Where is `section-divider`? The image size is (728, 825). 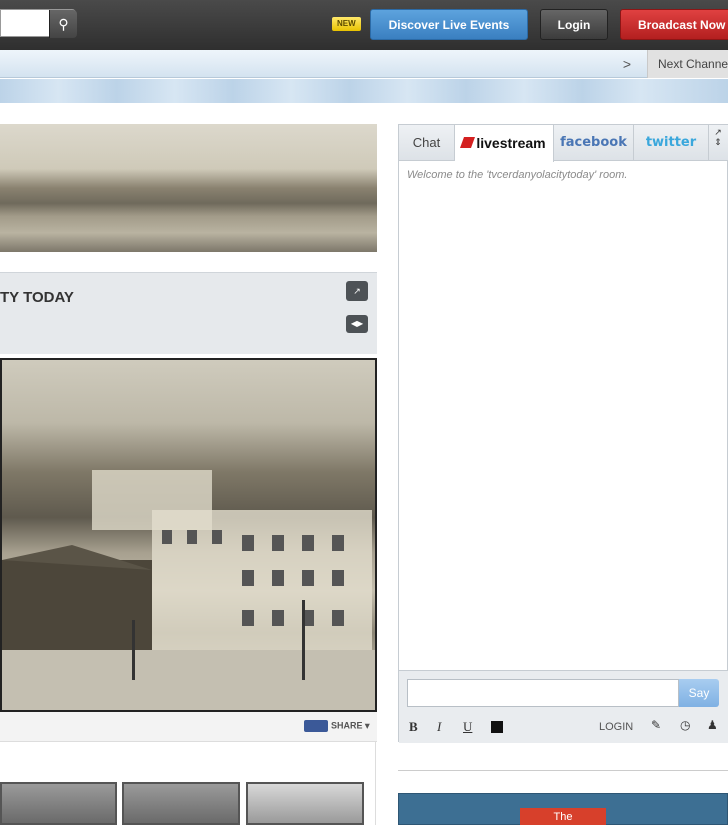
section-divider is located at coordinates (563, 770).